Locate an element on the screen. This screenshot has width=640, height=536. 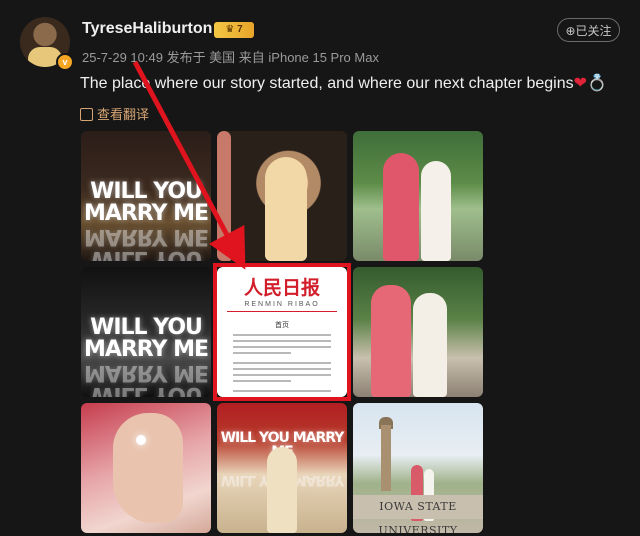
image-stadium-proposal: WILL YOU MARRY MEWILL YOU MARRY ME is located at coordinates (282, 468).